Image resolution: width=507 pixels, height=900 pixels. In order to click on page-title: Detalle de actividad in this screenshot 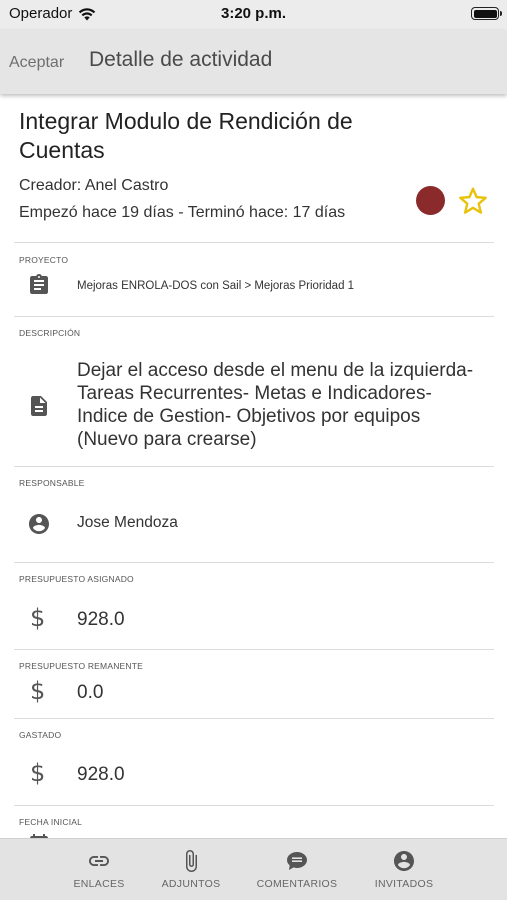, I will do `click(181, 59)`.